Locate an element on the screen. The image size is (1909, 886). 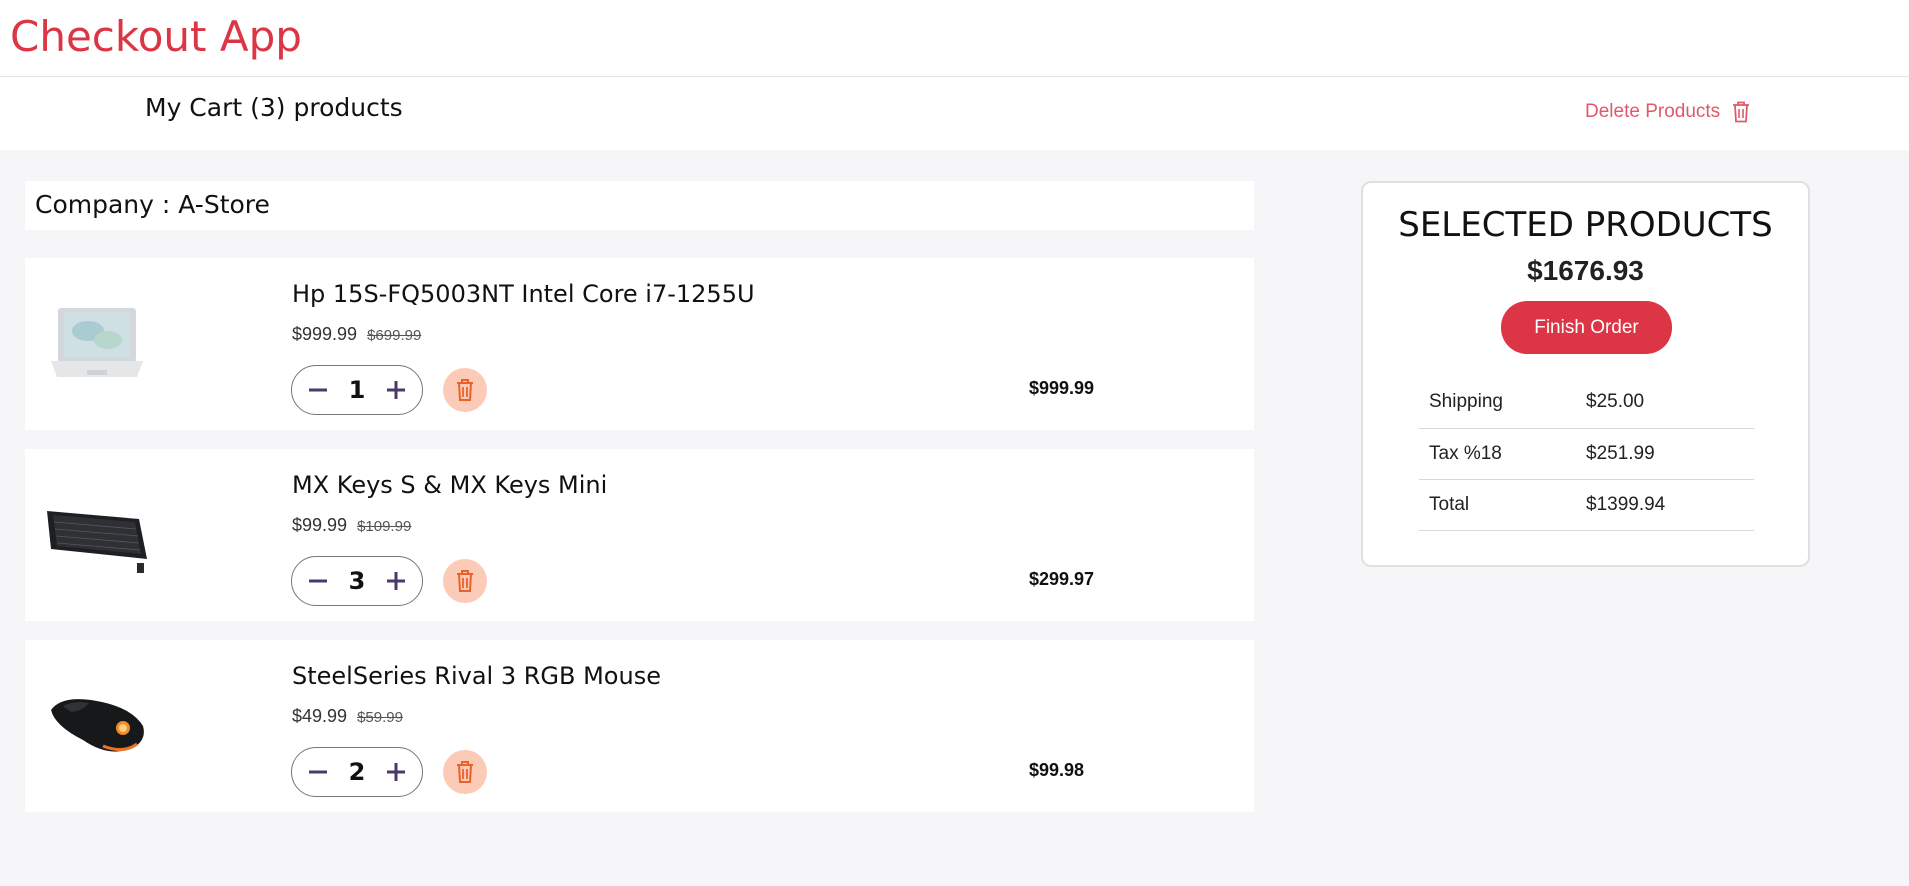
line-total: $299.97 is located at coordinates (1062, 579).